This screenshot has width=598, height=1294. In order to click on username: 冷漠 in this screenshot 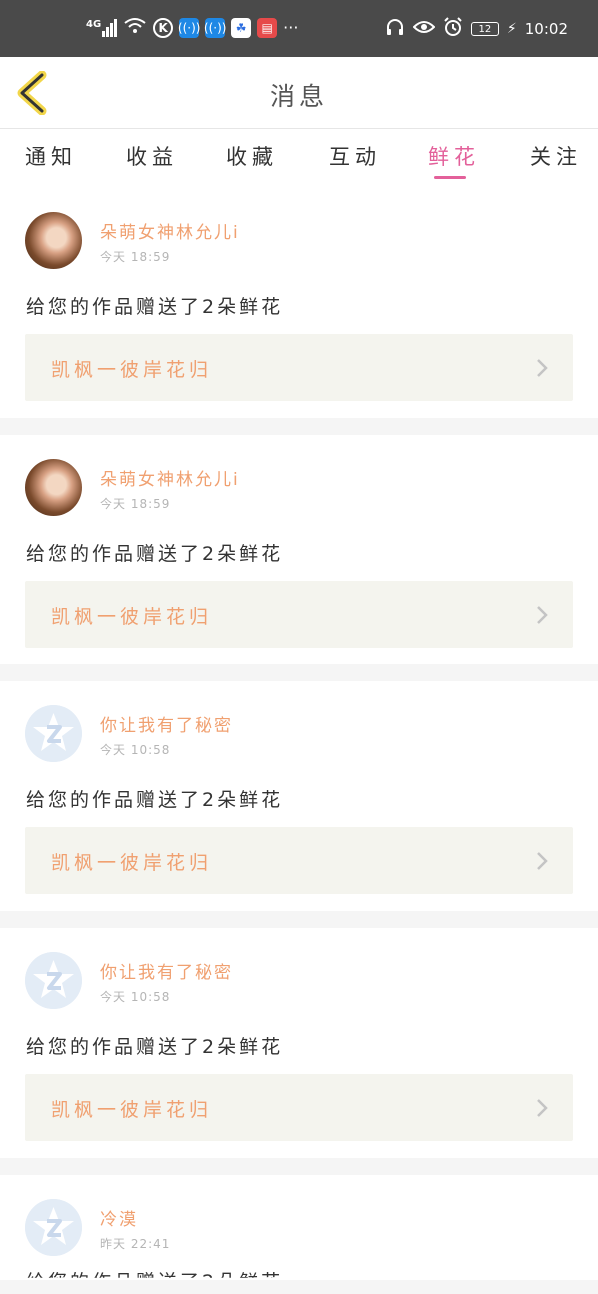, I will do `click(119, 1217)`.